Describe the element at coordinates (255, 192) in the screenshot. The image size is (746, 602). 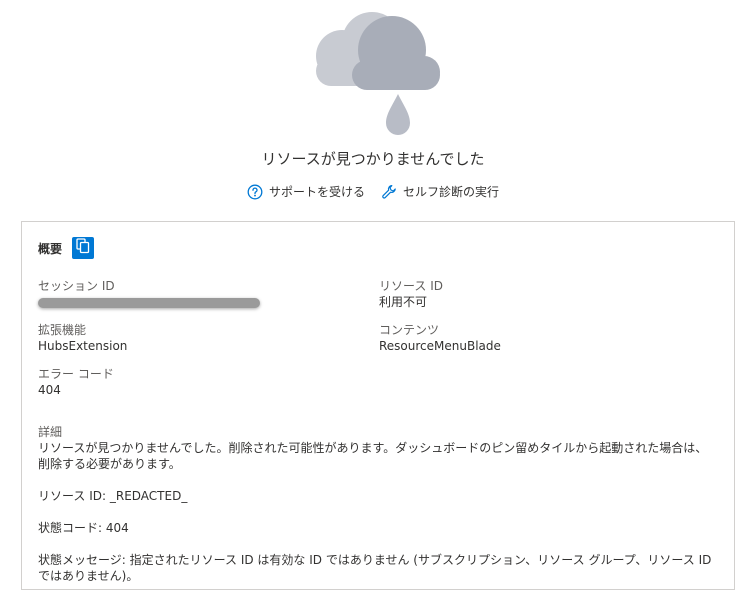
I see `question-circle-icon` at that location.